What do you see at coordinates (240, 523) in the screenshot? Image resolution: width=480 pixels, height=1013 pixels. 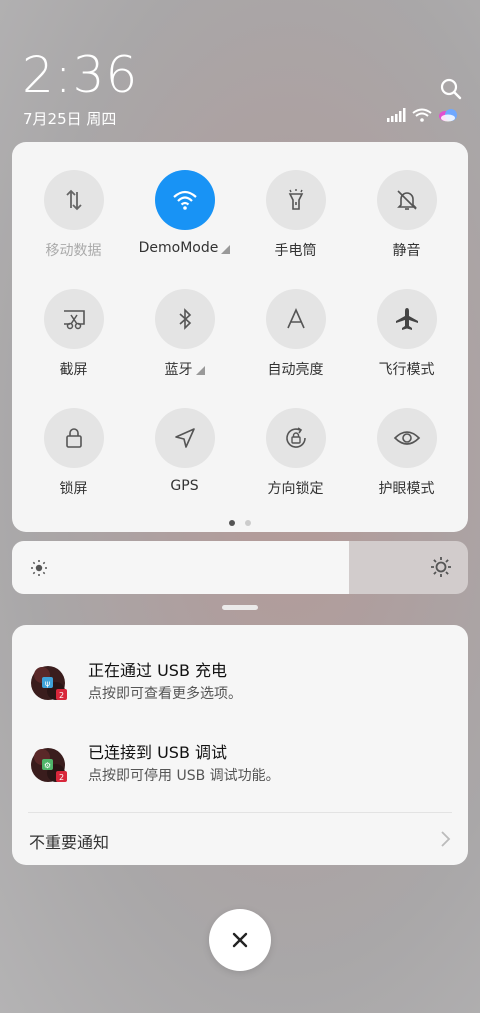 I see `page-indicator` at bounding box center [240, 523].